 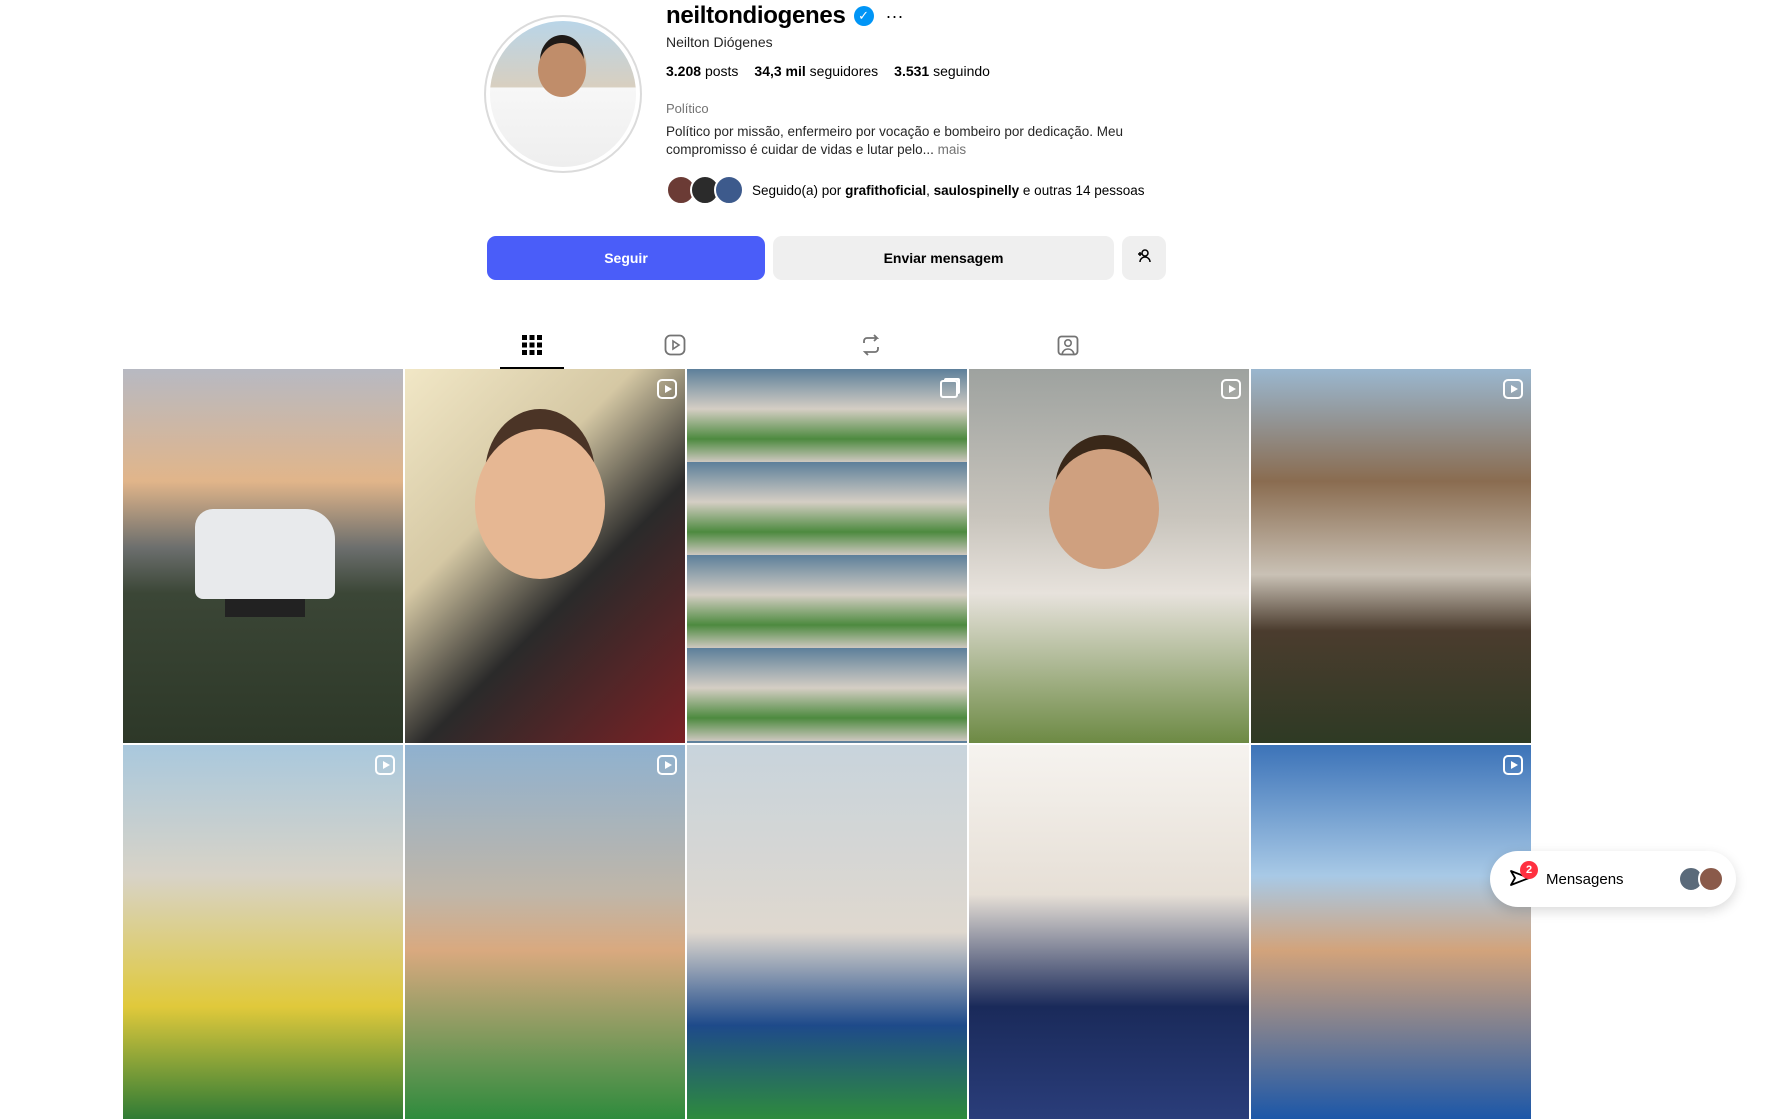 What do you see at coordinates (1711, 879) in the screenshot?
I see `conversation-avatar` at bounding box center [1711, 879].